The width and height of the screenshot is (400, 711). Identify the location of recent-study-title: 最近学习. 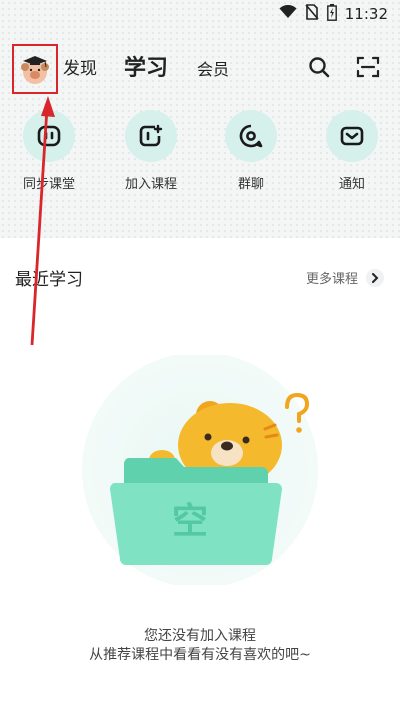
(49, 280).